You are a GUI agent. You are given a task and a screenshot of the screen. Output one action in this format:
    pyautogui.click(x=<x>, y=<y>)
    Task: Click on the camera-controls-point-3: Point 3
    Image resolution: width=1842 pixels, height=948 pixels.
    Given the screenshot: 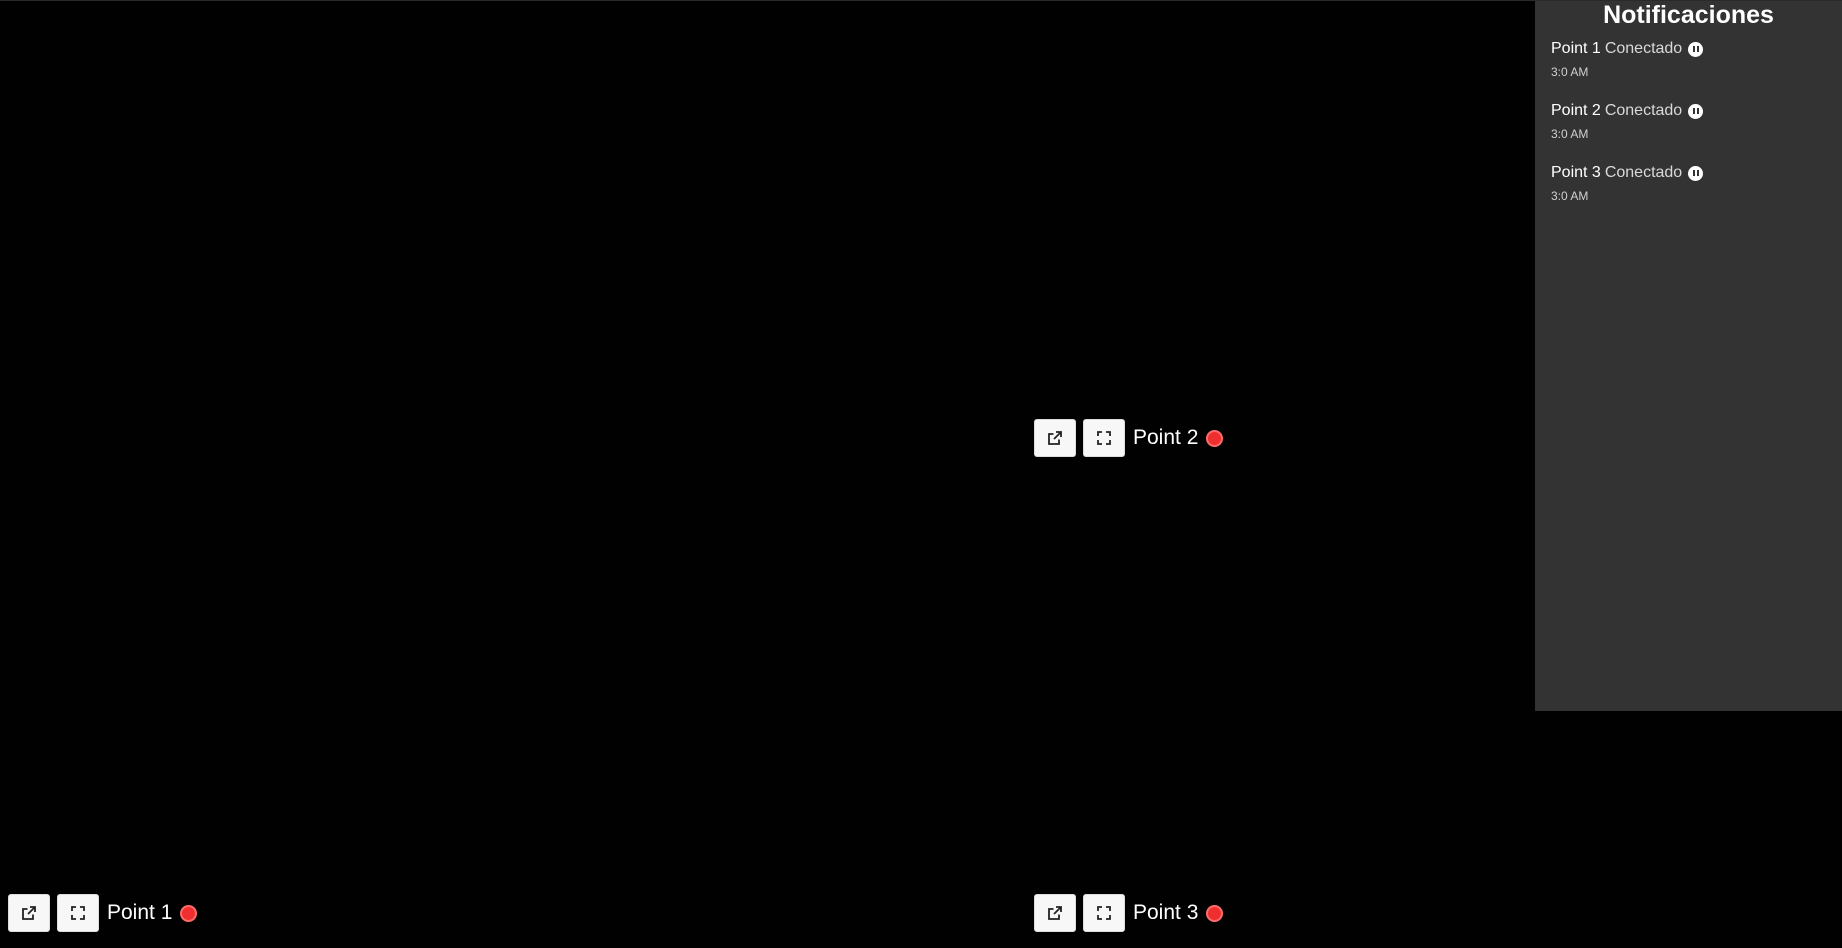 What is the action you would take?
    pyautogui.click(x=1129, y=913)
    